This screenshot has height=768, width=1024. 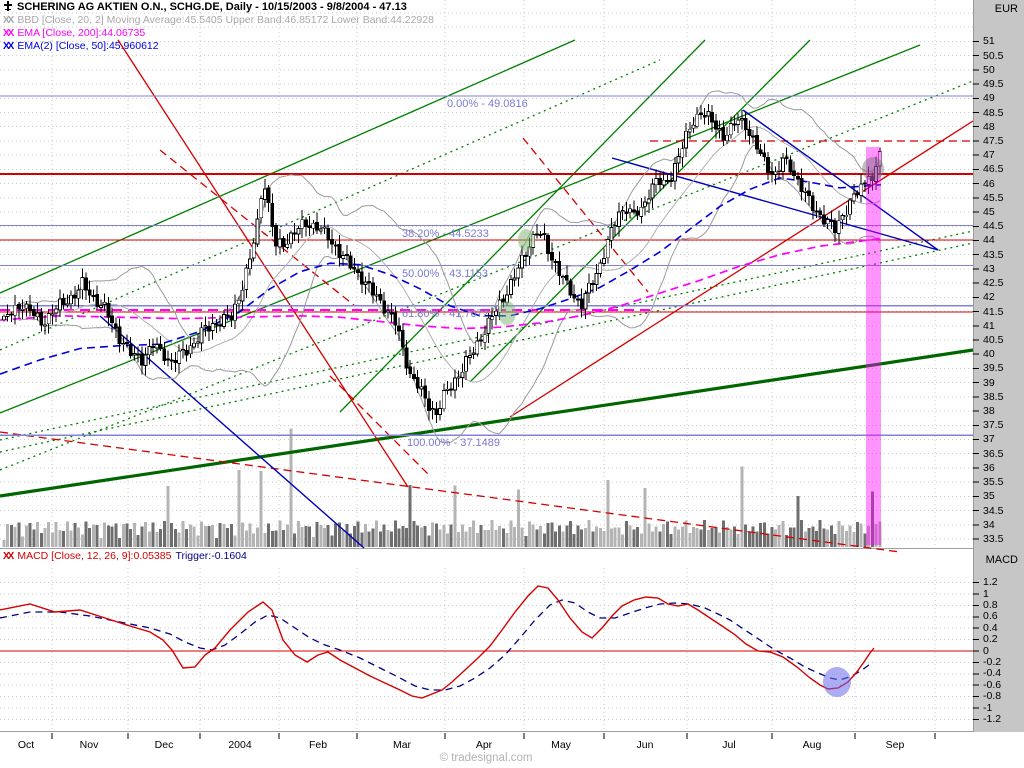 I want to click on indicator-legend-ema50: XX EMA(2) [Close, 50]:45.960612, so click(x=218, y=46).